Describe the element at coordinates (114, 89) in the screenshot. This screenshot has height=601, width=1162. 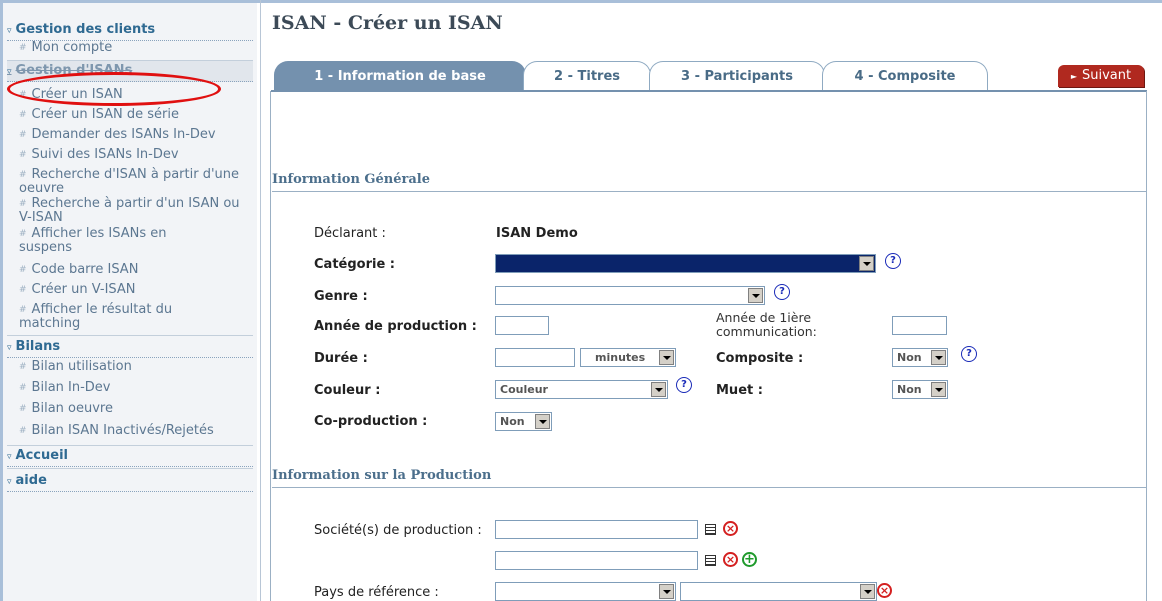
I see `highlight-annotation` at that location.